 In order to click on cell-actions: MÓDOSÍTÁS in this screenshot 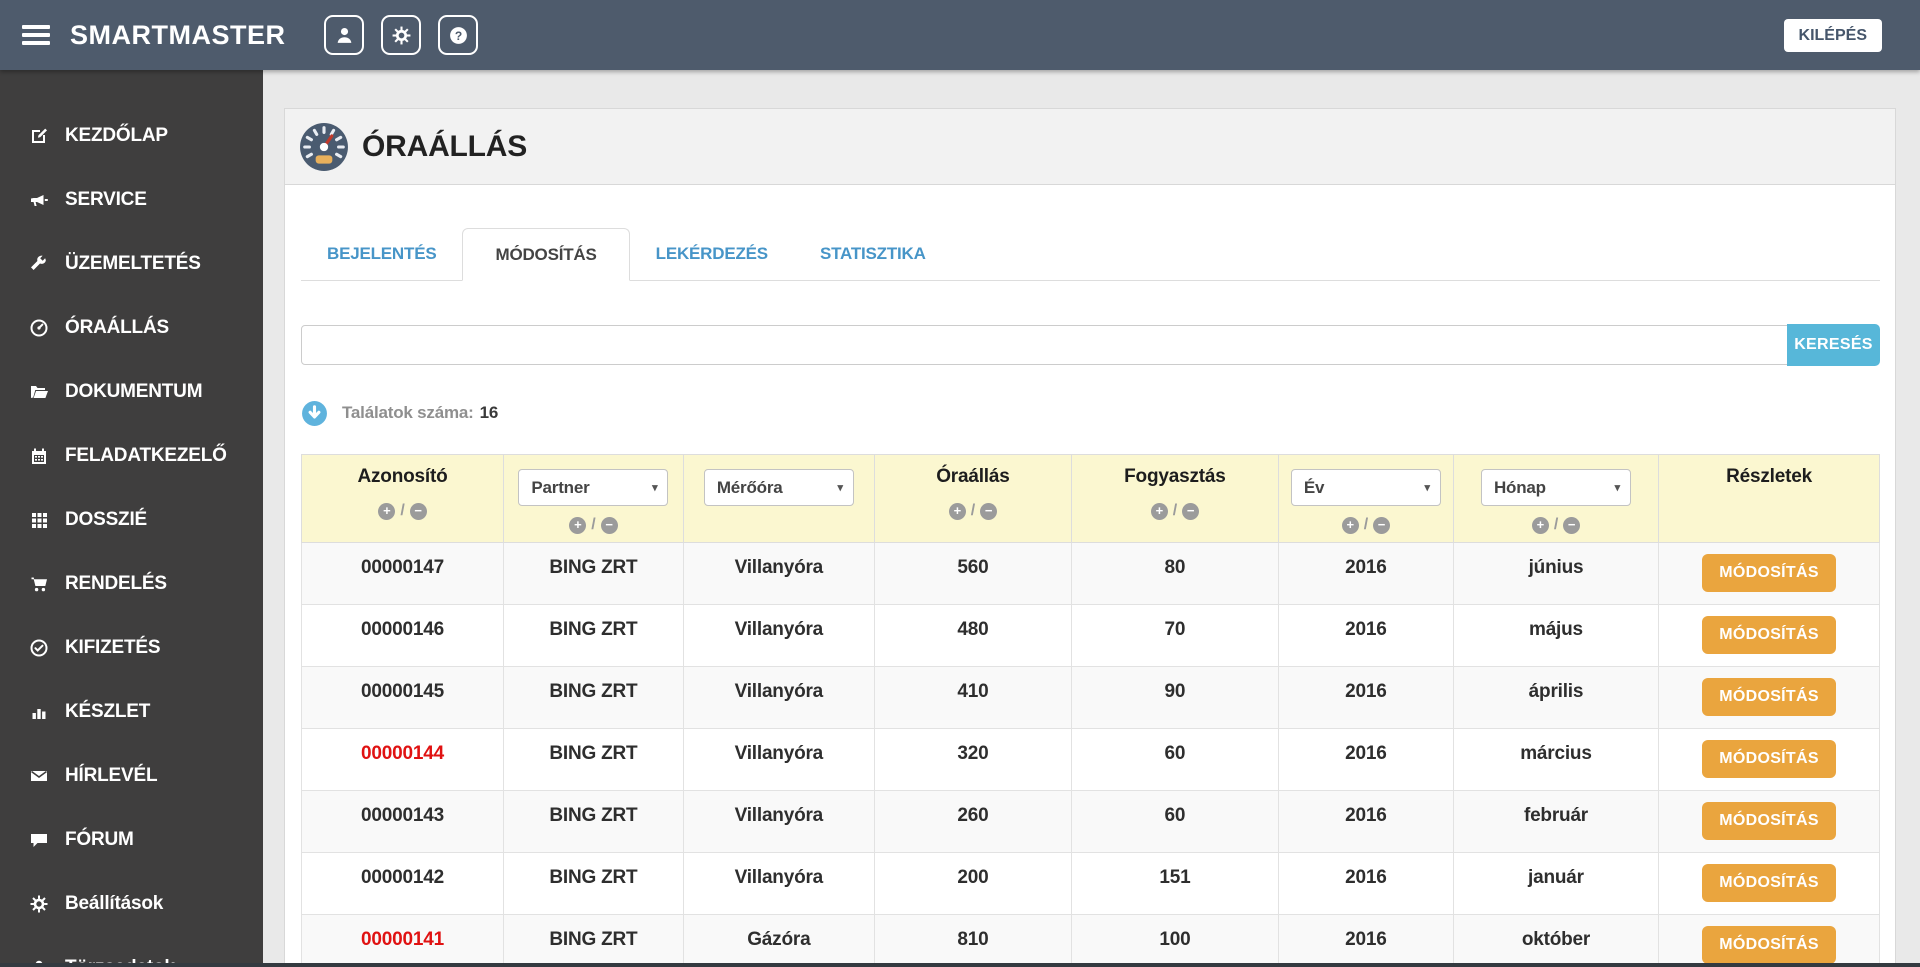, I will do `click(1769, 883)`.